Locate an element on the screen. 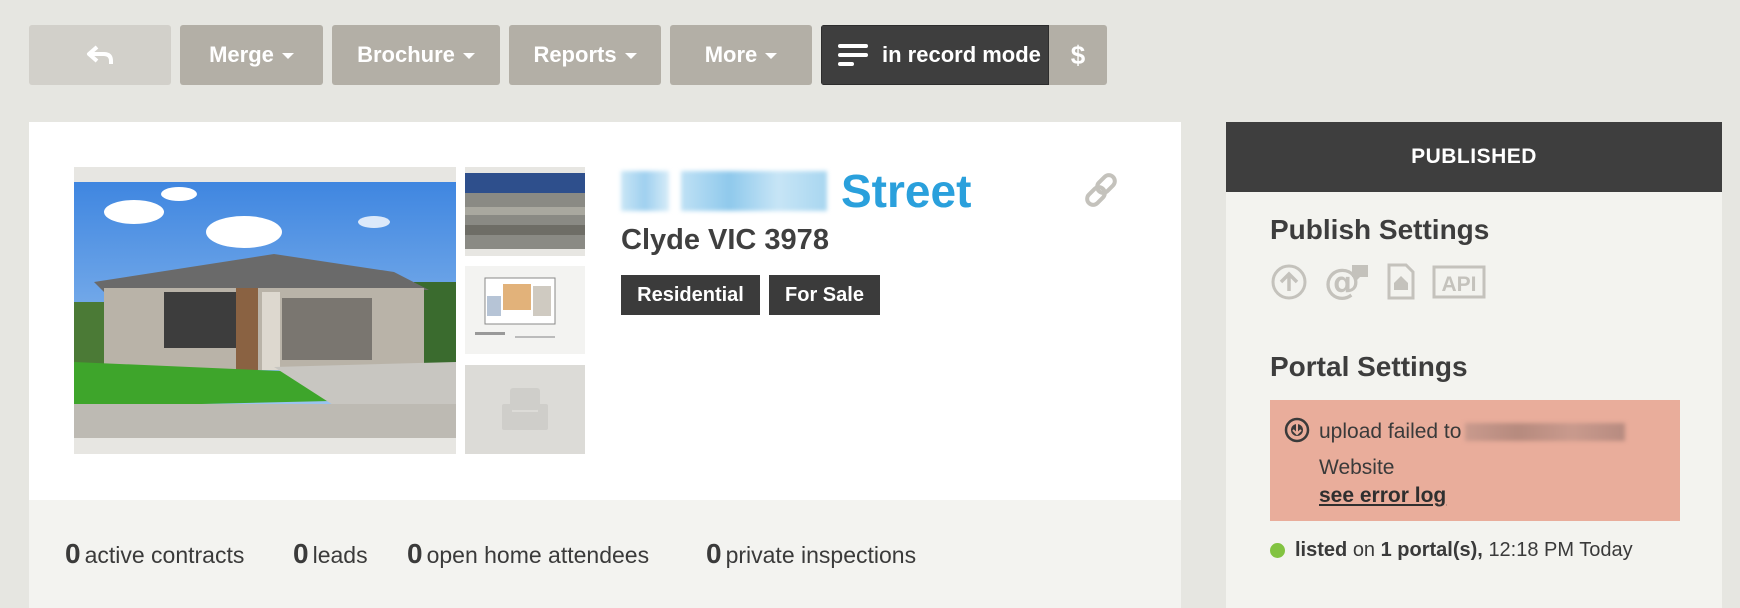 This screenshot has width=1740, height=608. upload-icon is located at coordinates (1289, 282).